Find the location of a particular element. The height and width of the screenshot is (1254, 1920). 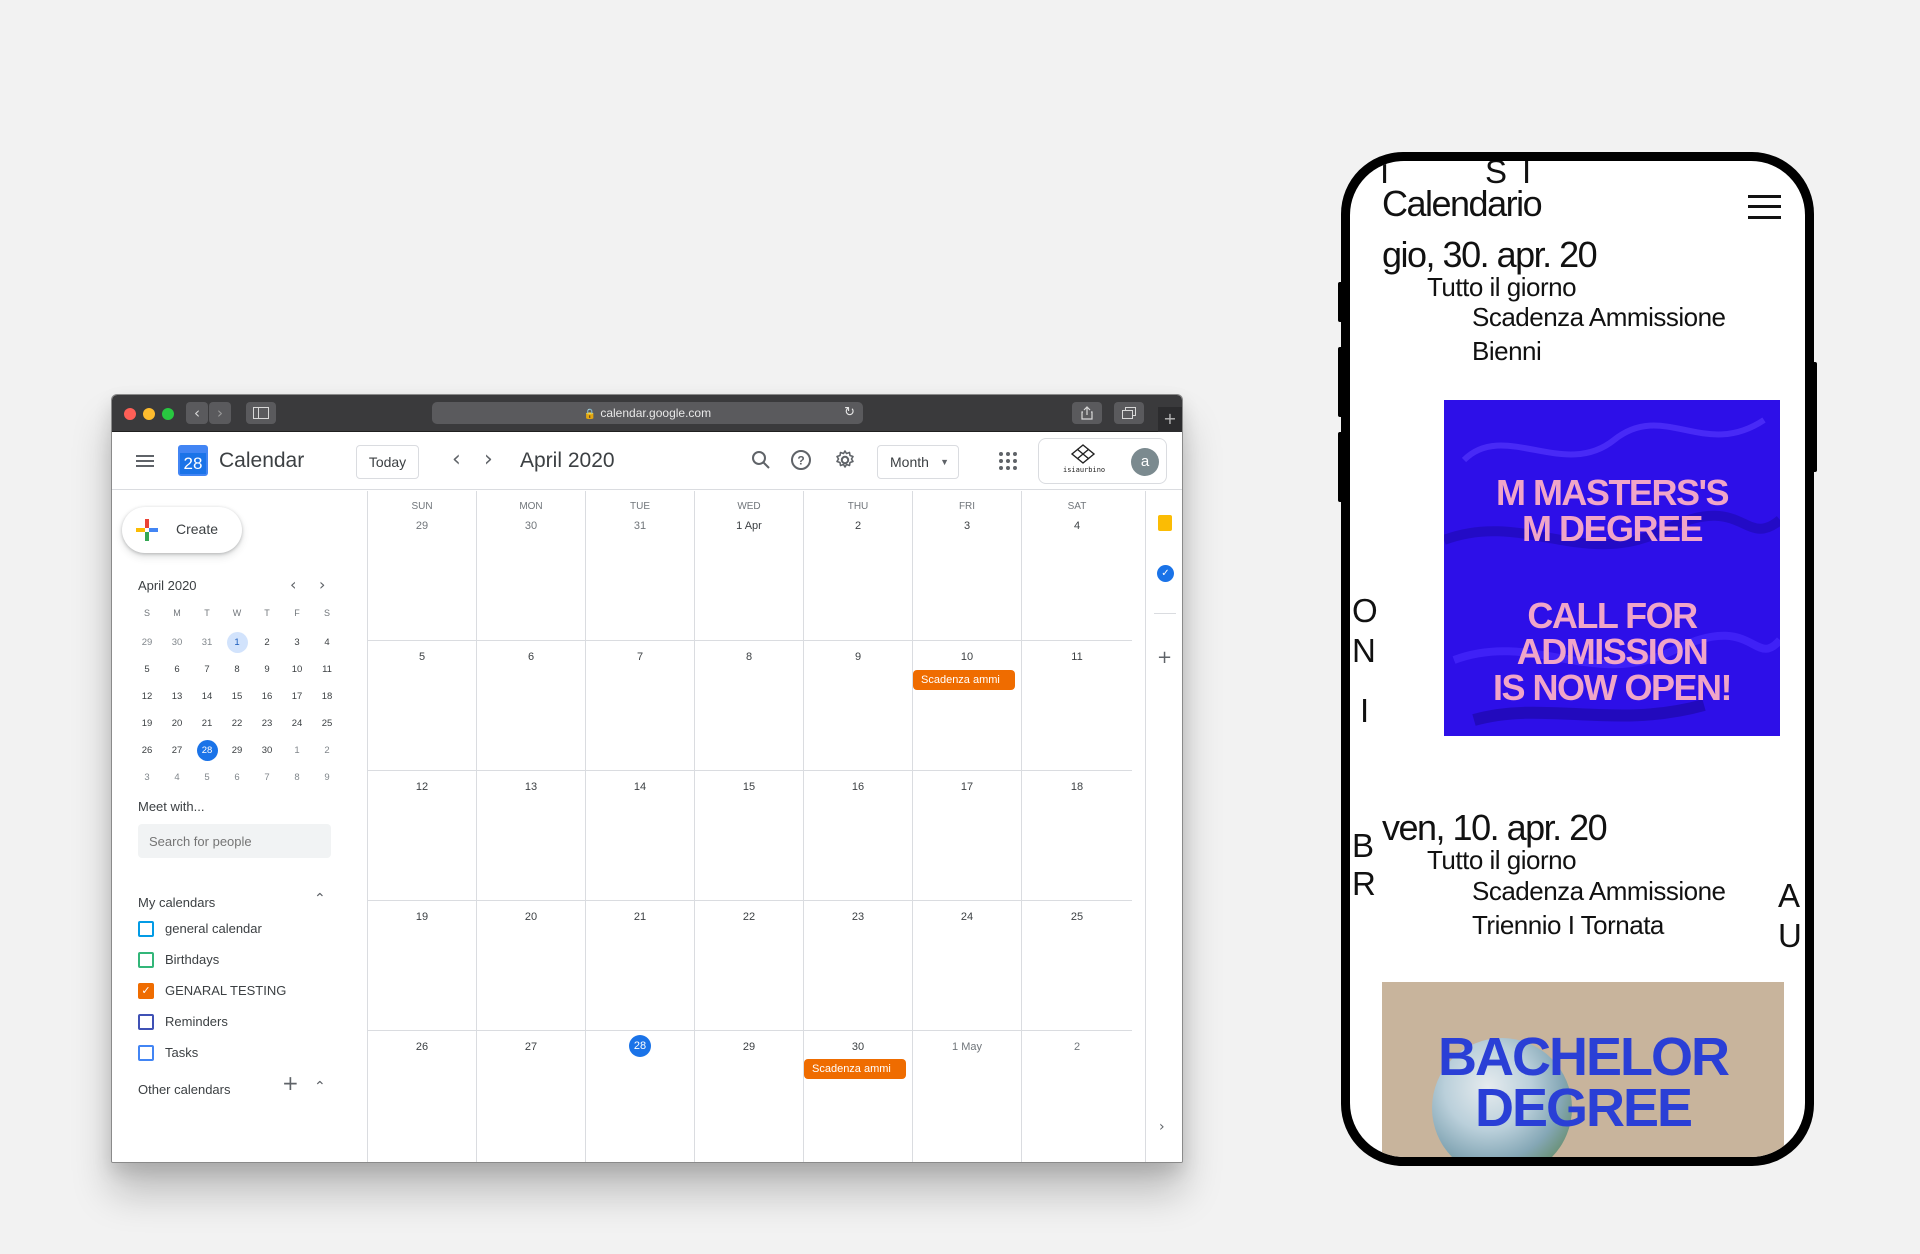

mini-day: 25 is located at coordinates (327, 723).